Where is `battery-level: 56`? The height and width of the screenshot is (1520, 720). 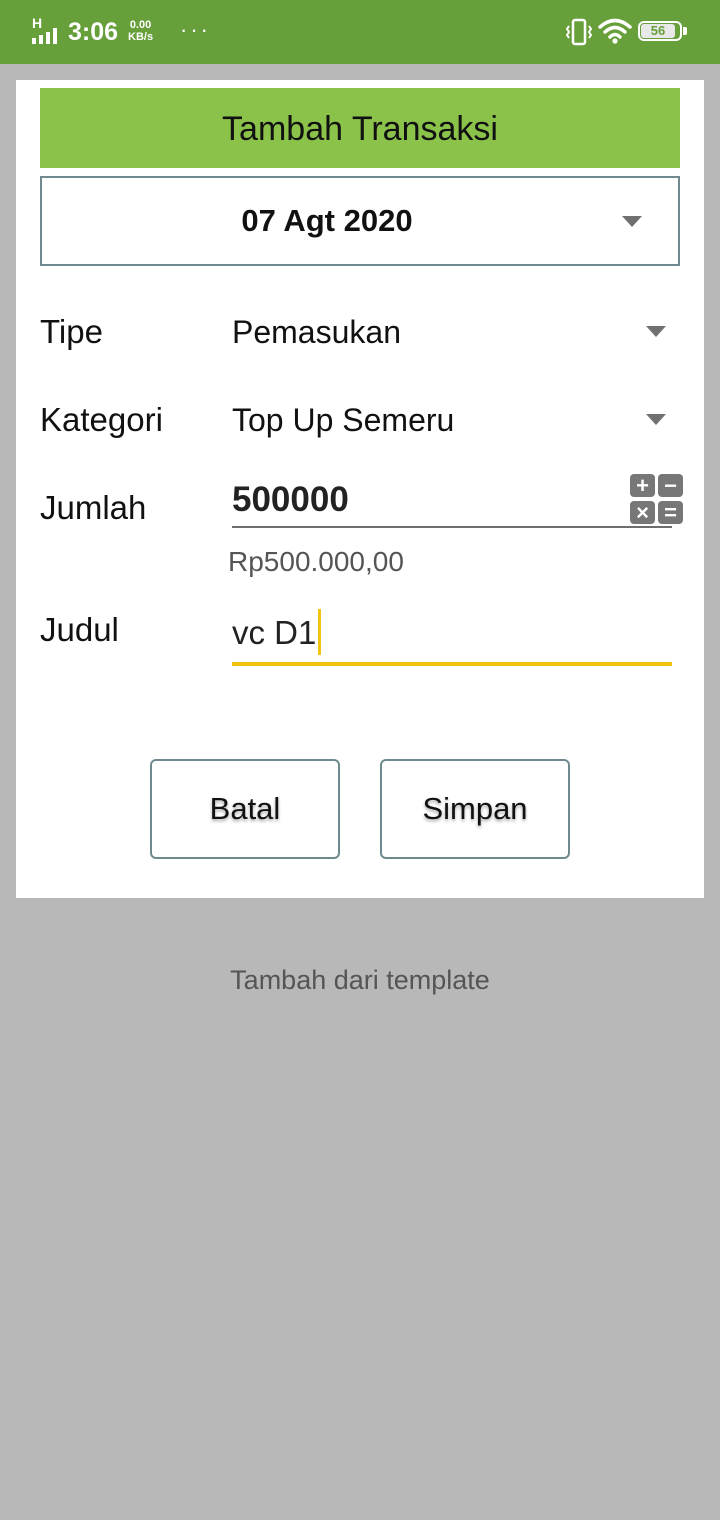 battery-level: 56 is located at coordinates (658, 30).